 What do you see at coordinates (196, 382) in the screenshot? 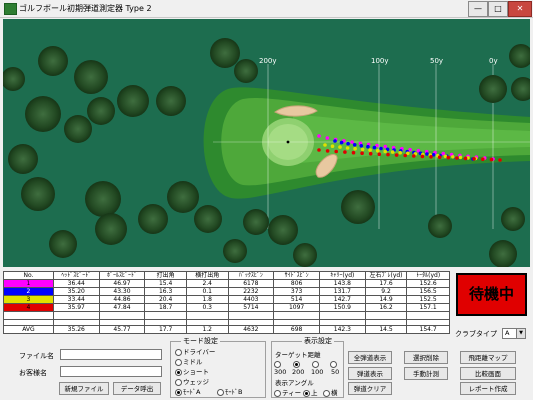
I see `radio-label: ウェッジ` at bounding box center [196, 382].